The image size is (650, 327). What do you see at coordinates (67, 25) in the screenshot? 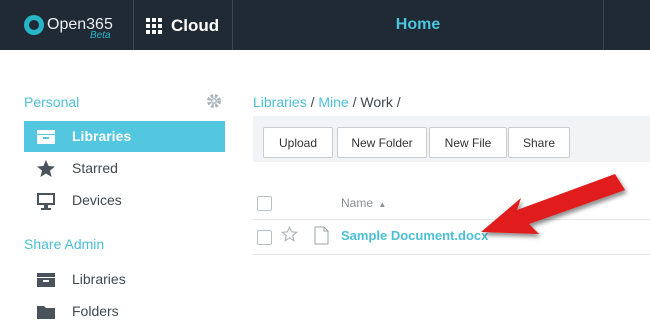
I see `app-logo: Open365 Beta` at bounding box center [67, 25].